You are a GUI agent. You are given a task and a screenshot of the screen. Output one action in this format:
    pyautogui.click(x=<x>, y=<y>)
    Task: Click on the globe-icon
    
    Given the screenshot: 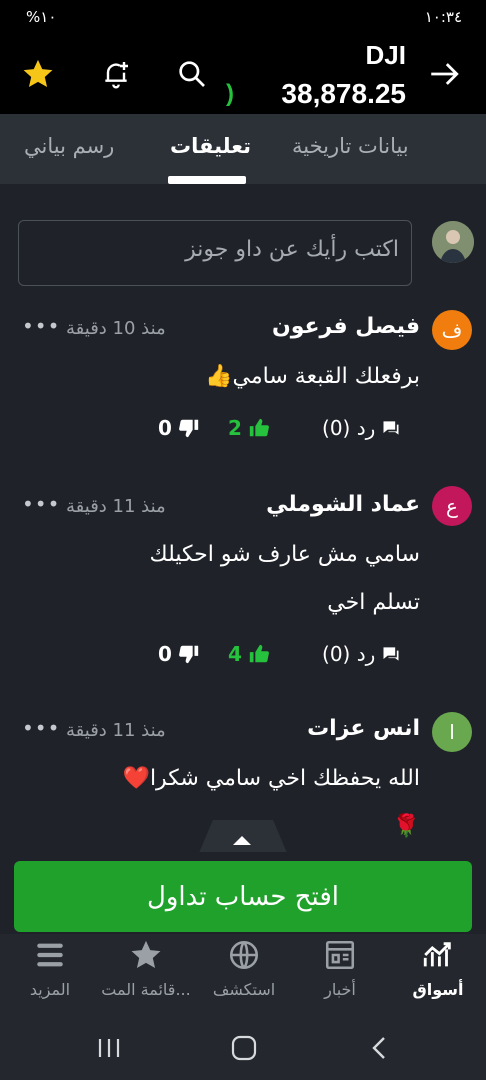 What is the action you would take?
    pyautogui.click(x=244, y=955)
    